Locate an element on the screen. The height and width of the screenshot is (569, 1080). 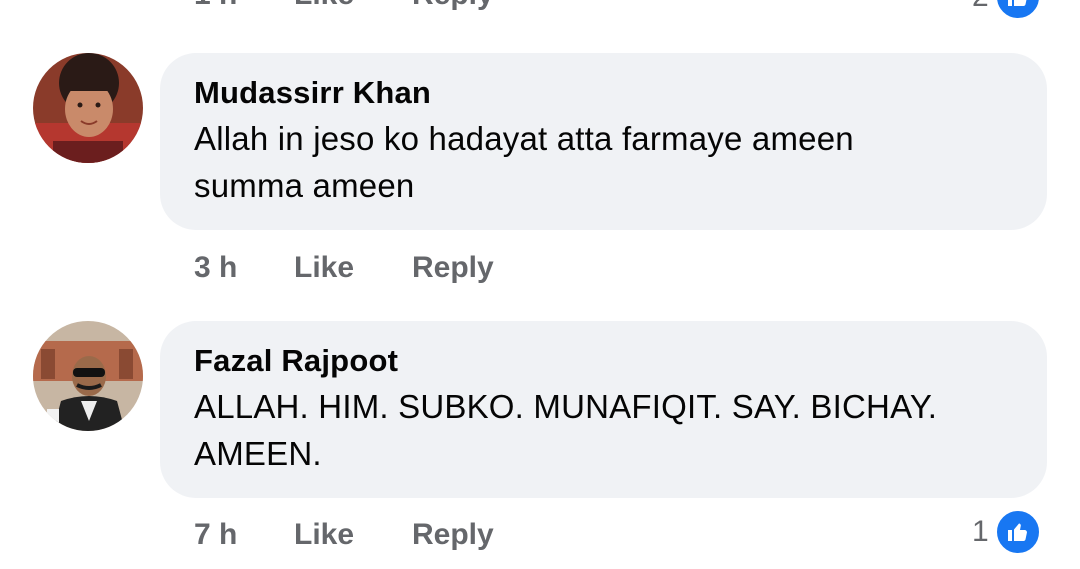
previous-comment-actions: 1 h Like Reply 2 is located at coordinates (540, 10).